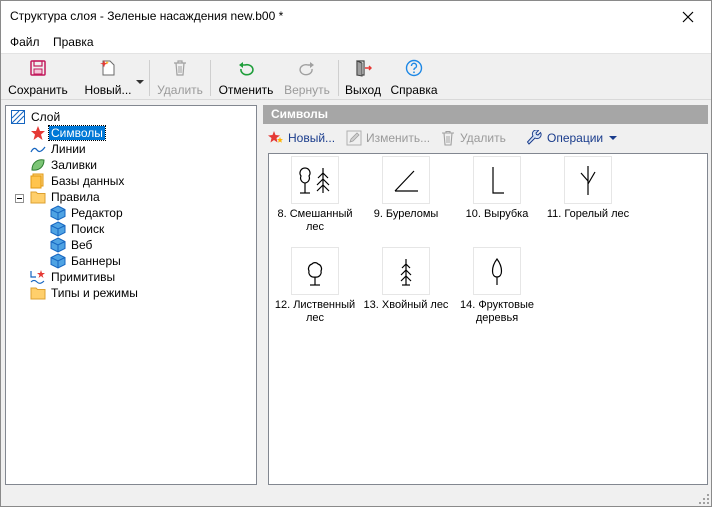  I want to click on symbol-label: 14. Фруктовые деревья, so click(497, 311).